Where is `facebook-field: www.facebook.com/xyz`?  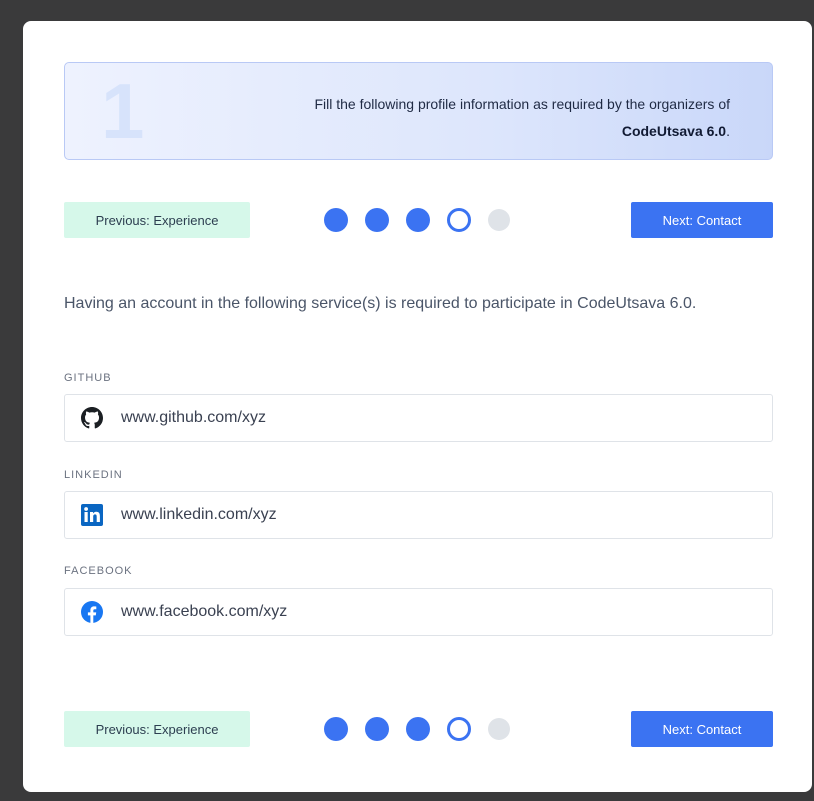
facebook-field: www.facebook.com/xyz is located at coordinates (418, 612).